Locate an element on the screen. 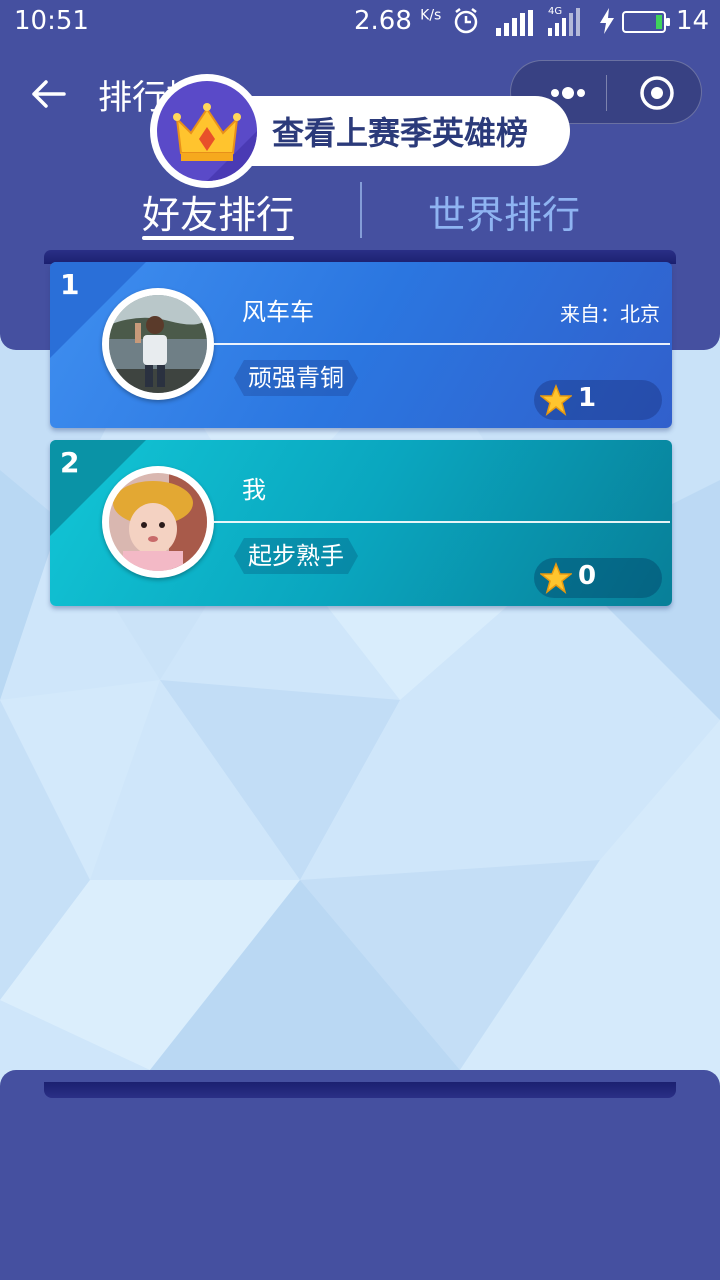 The width and height of the screenshot is (720, 1280). tab-friends-ranking: 好友排行 is located at coordinates (218, 211).